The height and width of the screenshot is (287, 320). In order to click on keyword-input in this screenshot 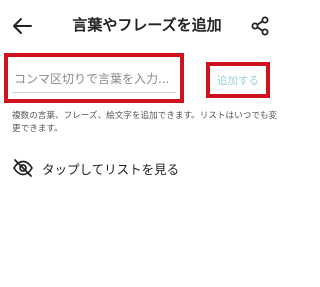, I will do `click(94, 79)`.